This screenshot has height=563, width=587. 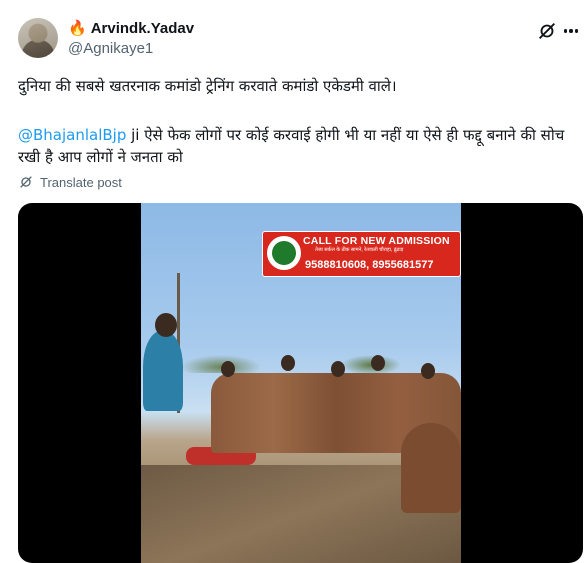 What do you see at coordinates (571, 31) in the screenshot?
I see `more-options-icon` at bounding box center [571, 31].